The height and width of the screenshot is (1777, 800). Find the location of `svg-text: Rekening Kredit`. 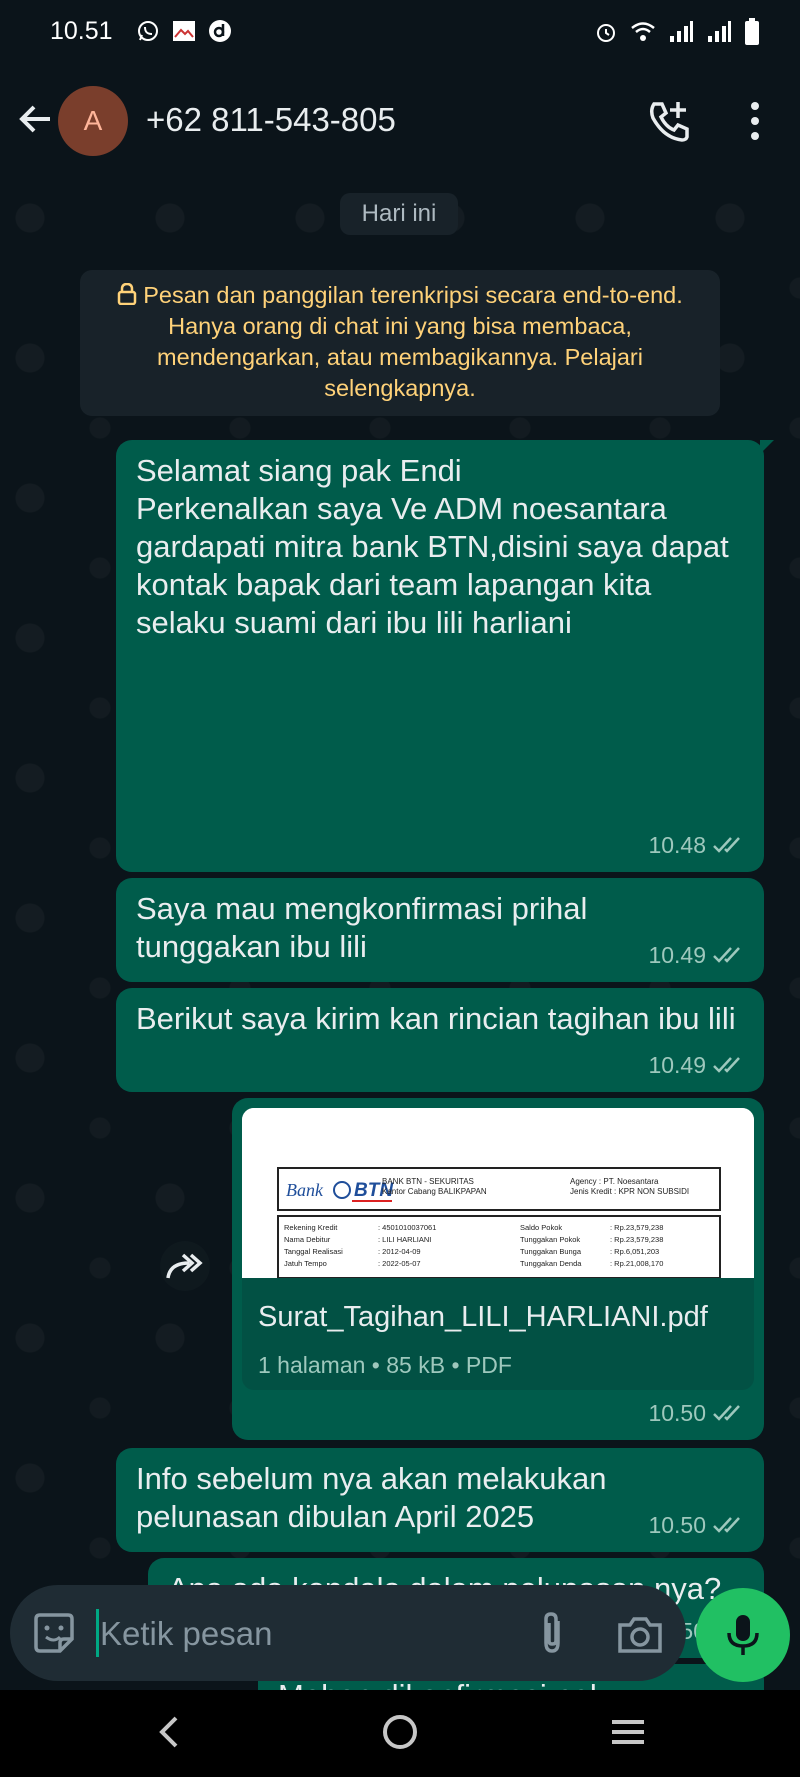

svg-text: Rekening Kredit is located at coordinates (311, 1227).